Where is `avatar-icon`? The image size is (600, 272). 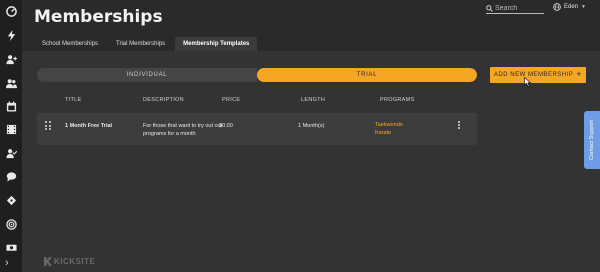
avatar-icon is located at coordinates (557, 7).